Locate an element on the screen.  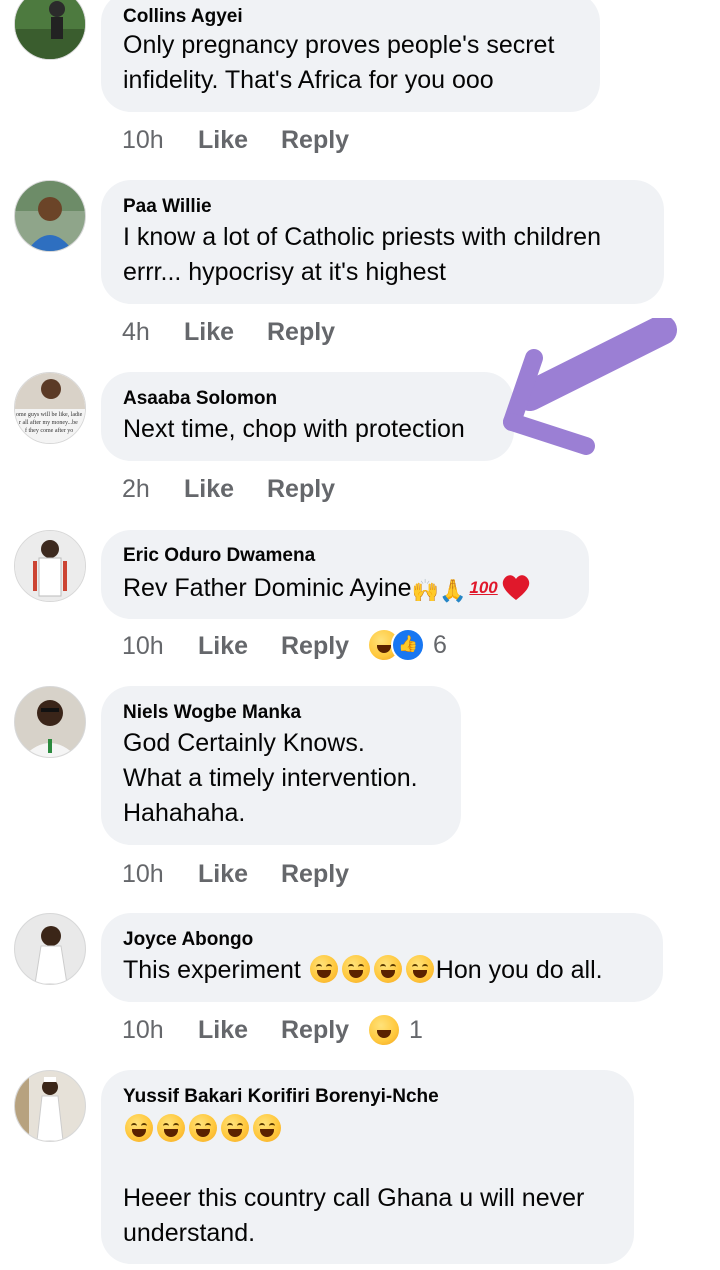
comment-text-line: understand. is located at coordinates (189, 1233).